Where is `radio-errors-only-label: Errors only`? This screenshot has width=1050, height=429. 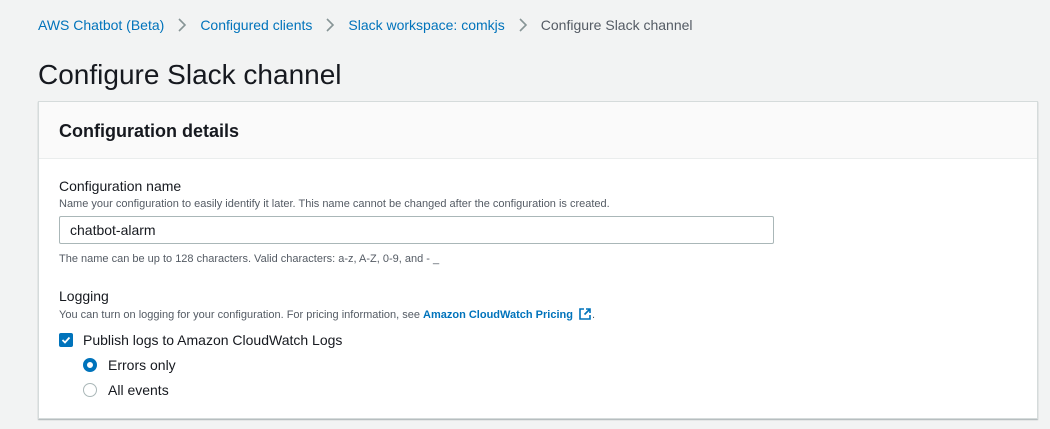
radio-errors-only-label: Errors only is located at coordinates (142, 365).